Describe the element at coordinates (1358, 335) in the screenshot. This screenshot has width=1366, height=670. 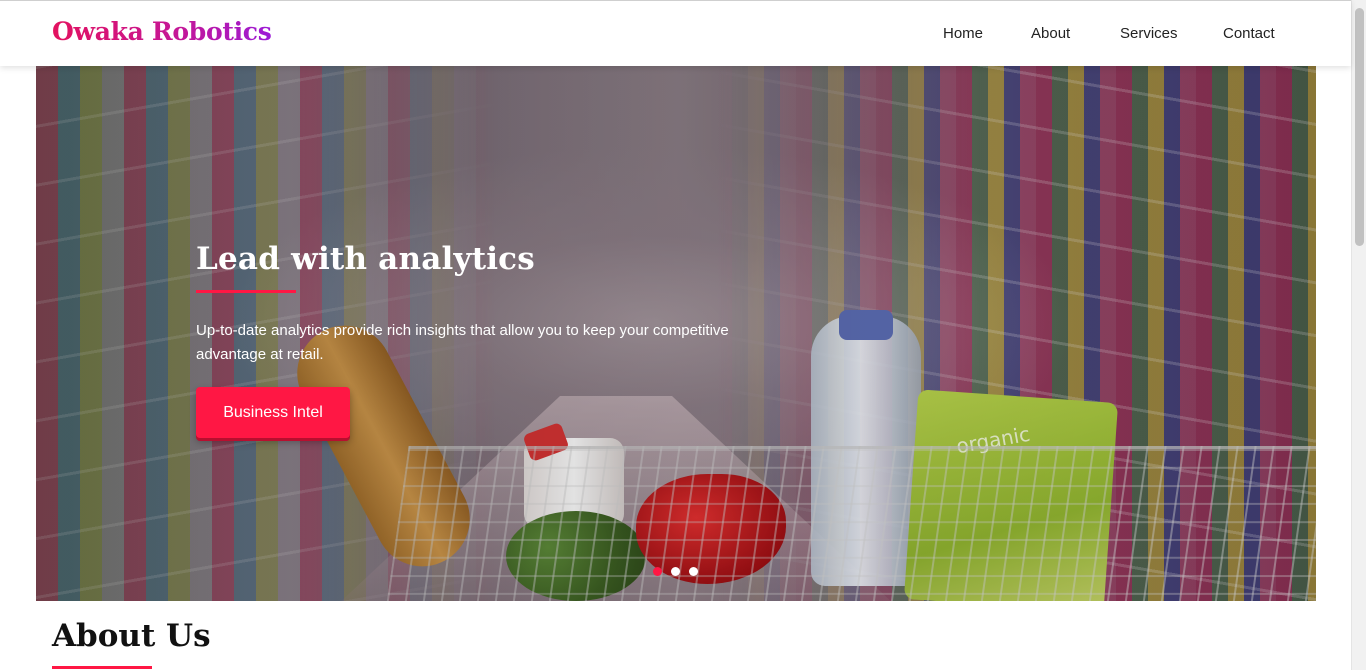
I see `page-scrollbar` at that location.